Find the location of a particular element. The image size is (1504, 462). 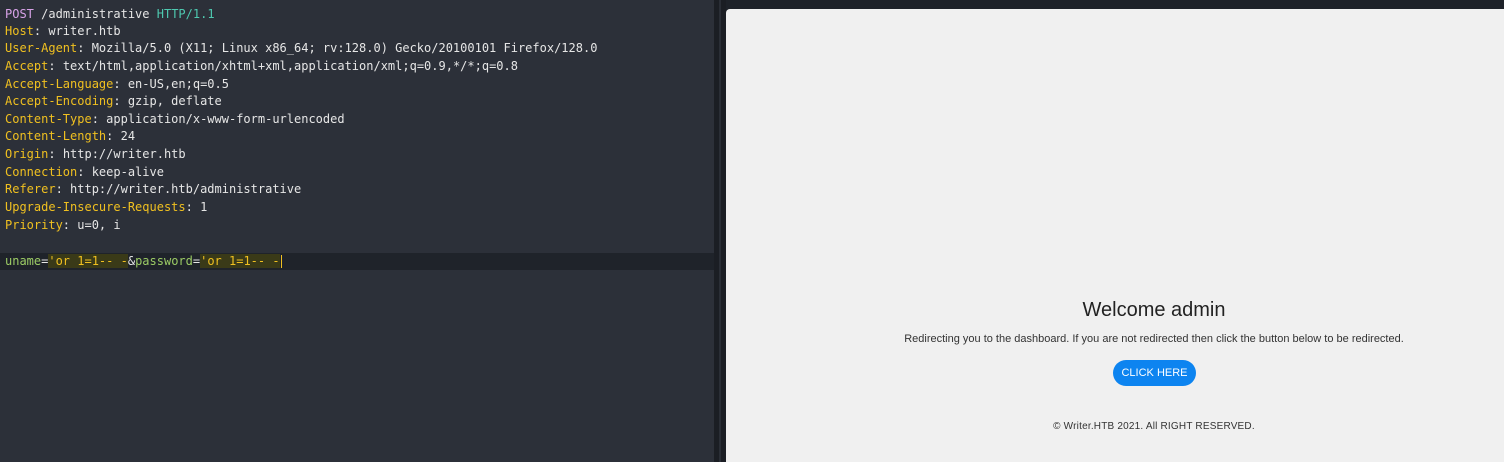

header-value: gzip, deflate is located at coordinates (174, 101).